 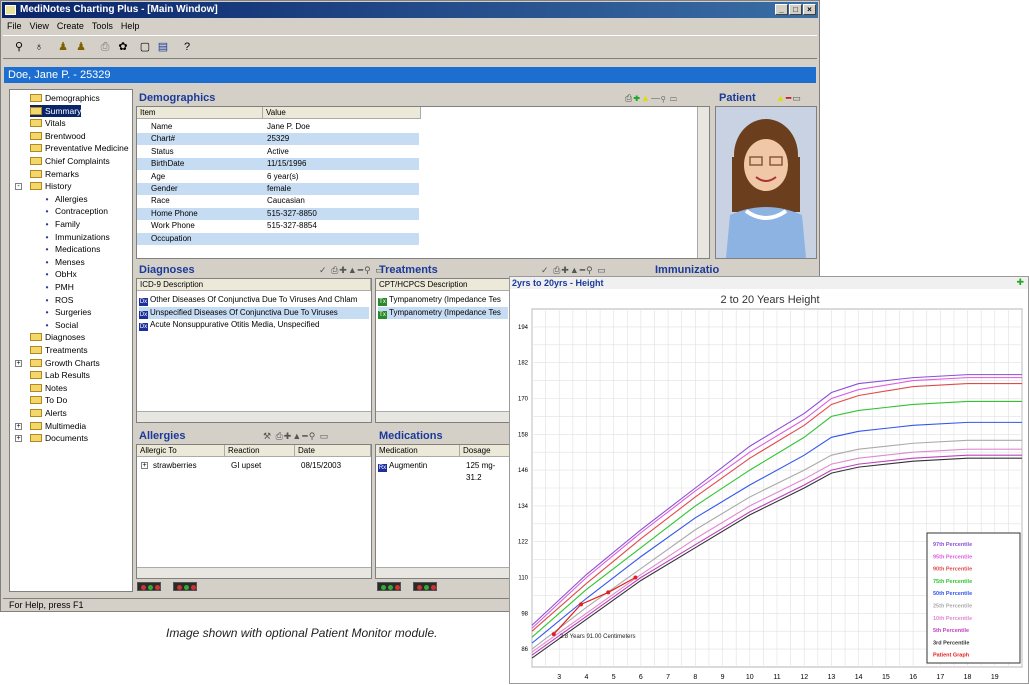 I want to click on table-row: Race Caucasian, so click(x=278, y=201).